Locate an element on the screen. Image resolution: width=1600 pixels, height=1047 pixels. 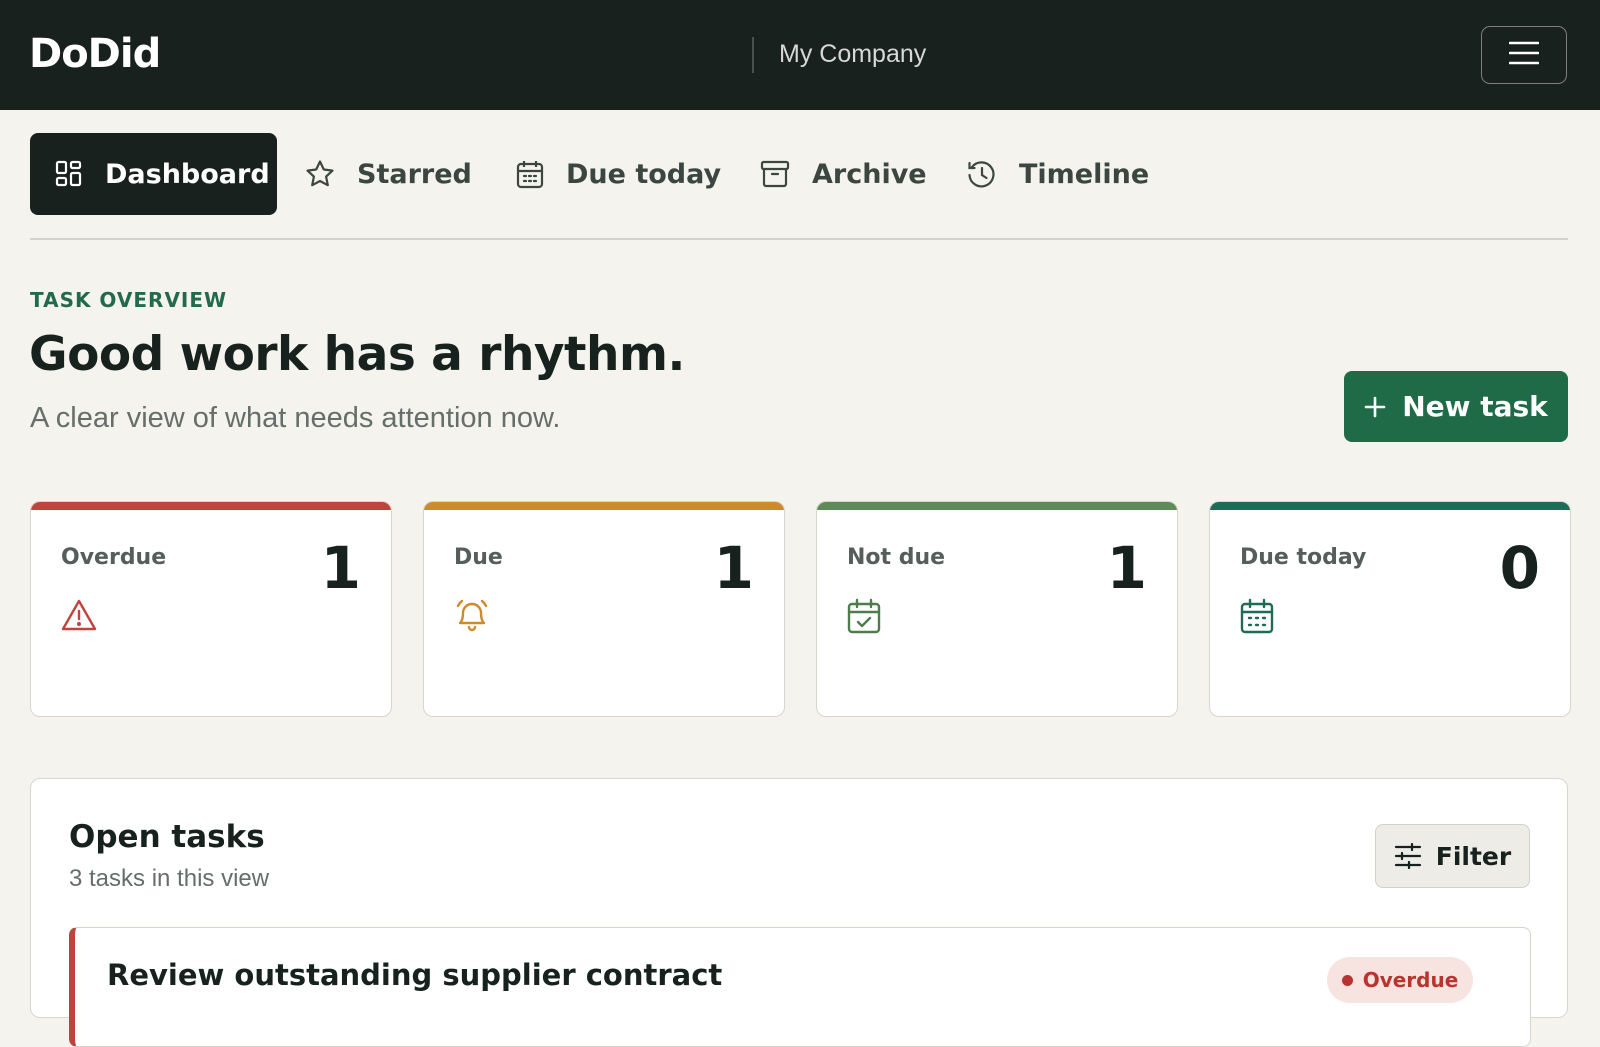
status-badge: Overdue is located at coordinates (1400, 980).